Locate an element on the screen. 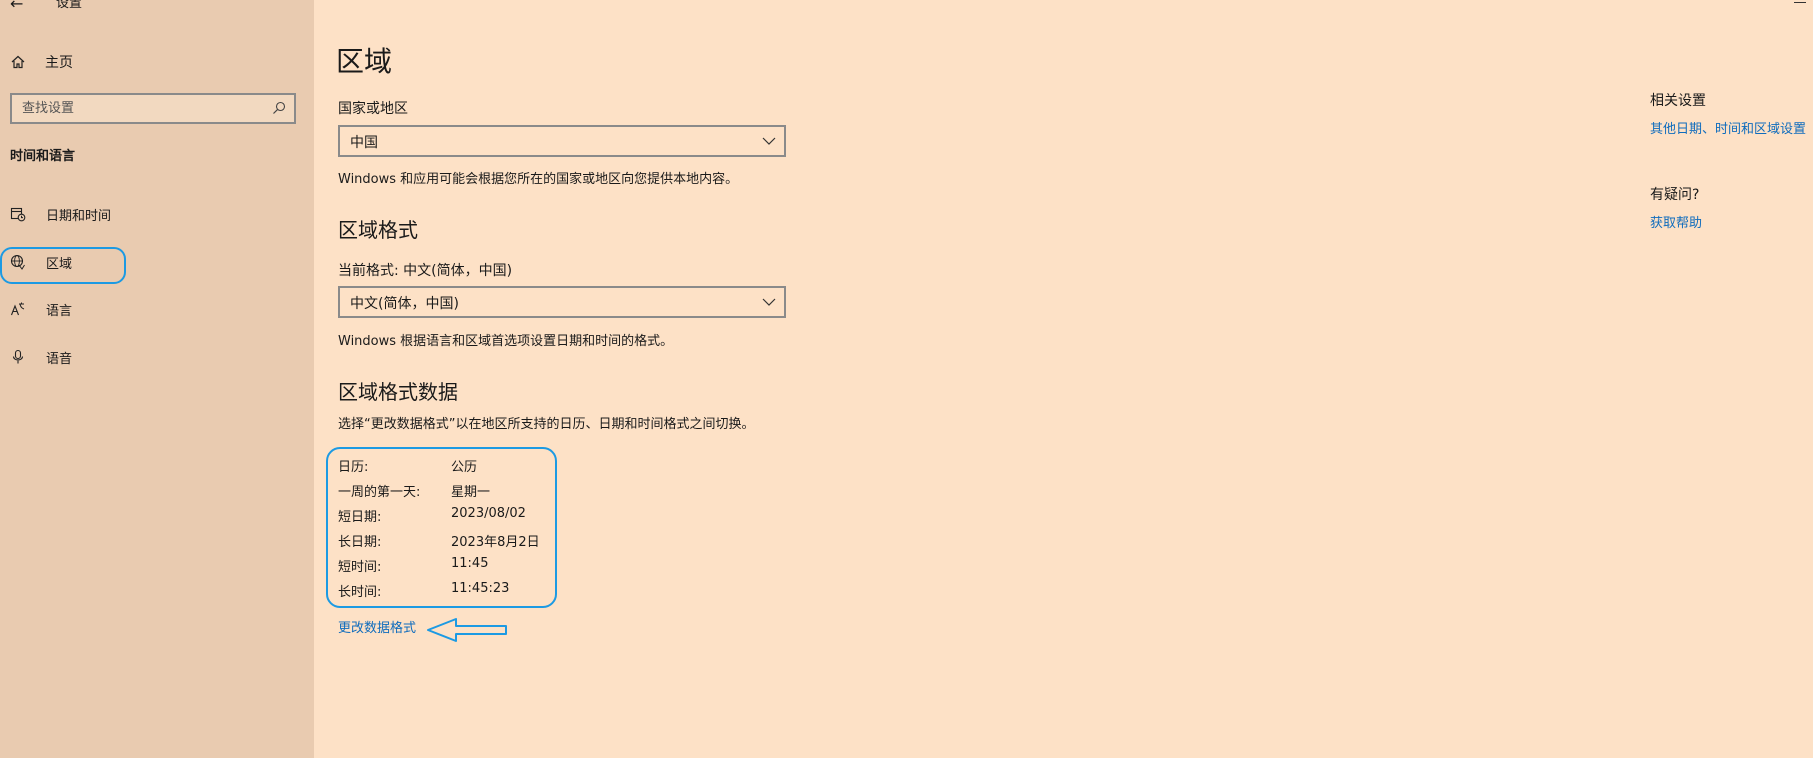 The image size is (1813, 758). help-heading: 有疑问? is located at coordinates (1675, 195).